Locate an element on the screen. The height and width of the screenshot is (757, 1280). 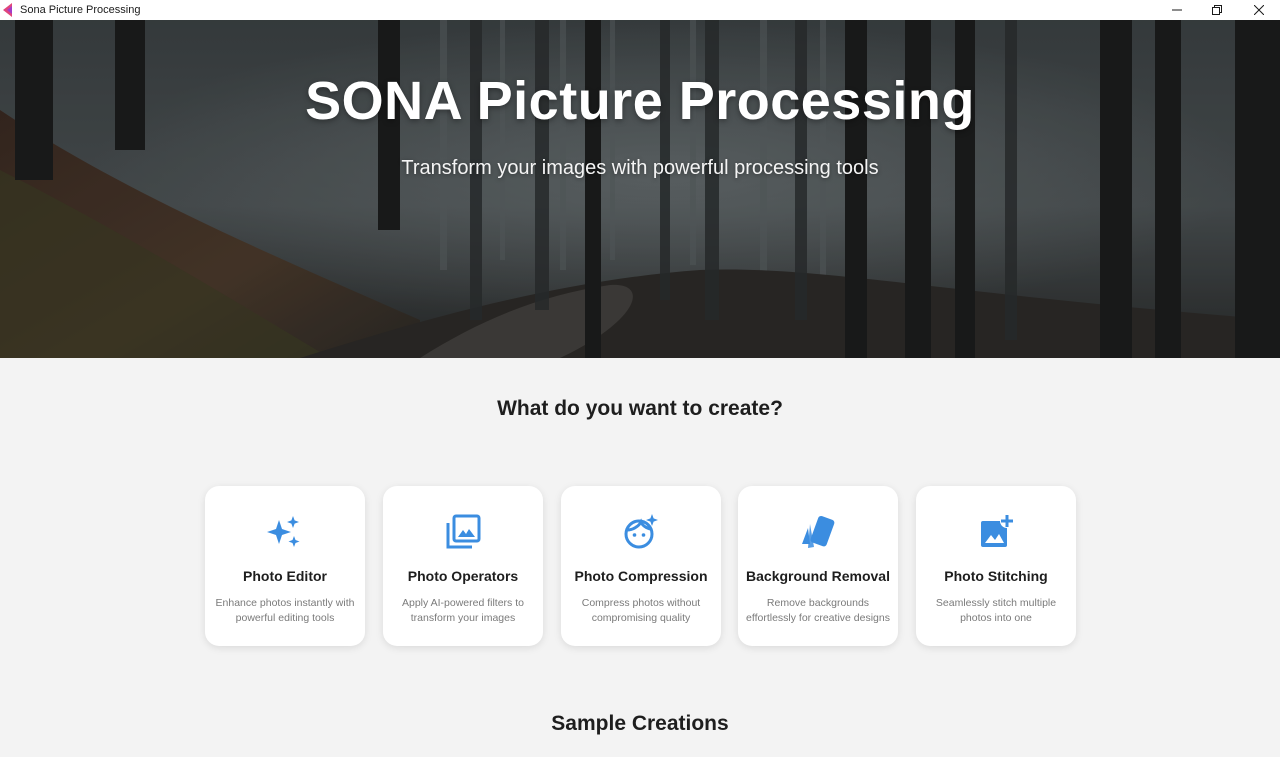
minimize-icon is located at coordinates (1177, 10).